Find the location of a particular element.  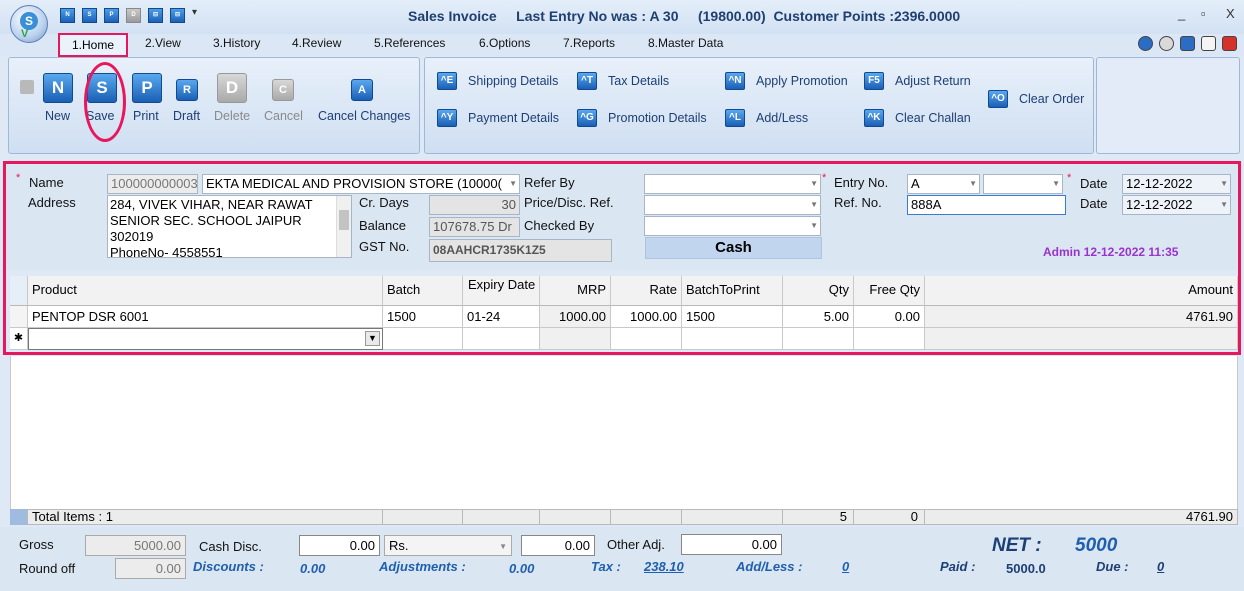

adjustments-value: 0.00 is located at coordinates (522, 568).